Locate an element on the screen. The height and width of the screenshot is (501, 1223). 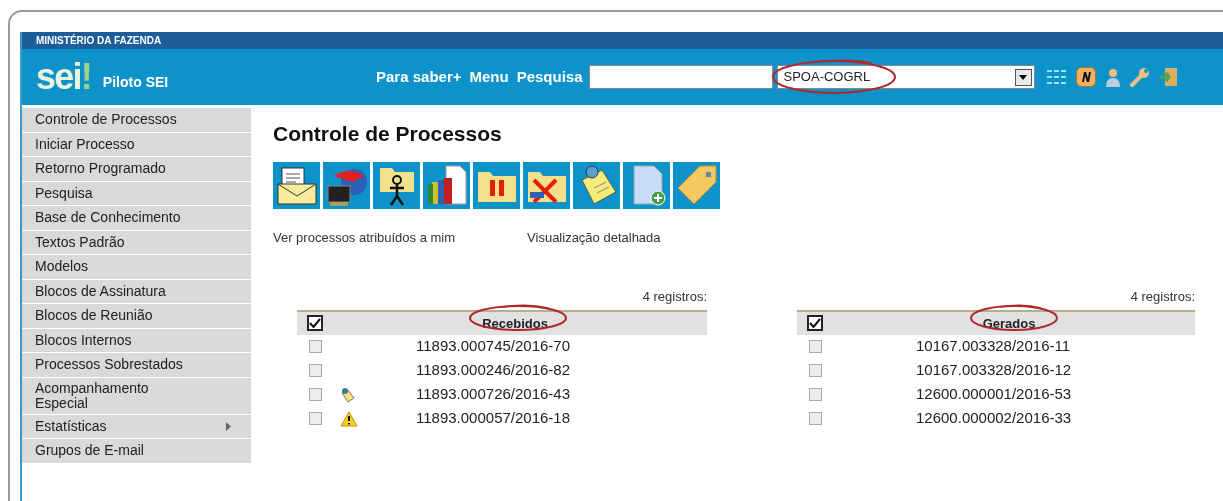
sidebar-item: Grupos de E-mail is located at coordinates (136, 451).